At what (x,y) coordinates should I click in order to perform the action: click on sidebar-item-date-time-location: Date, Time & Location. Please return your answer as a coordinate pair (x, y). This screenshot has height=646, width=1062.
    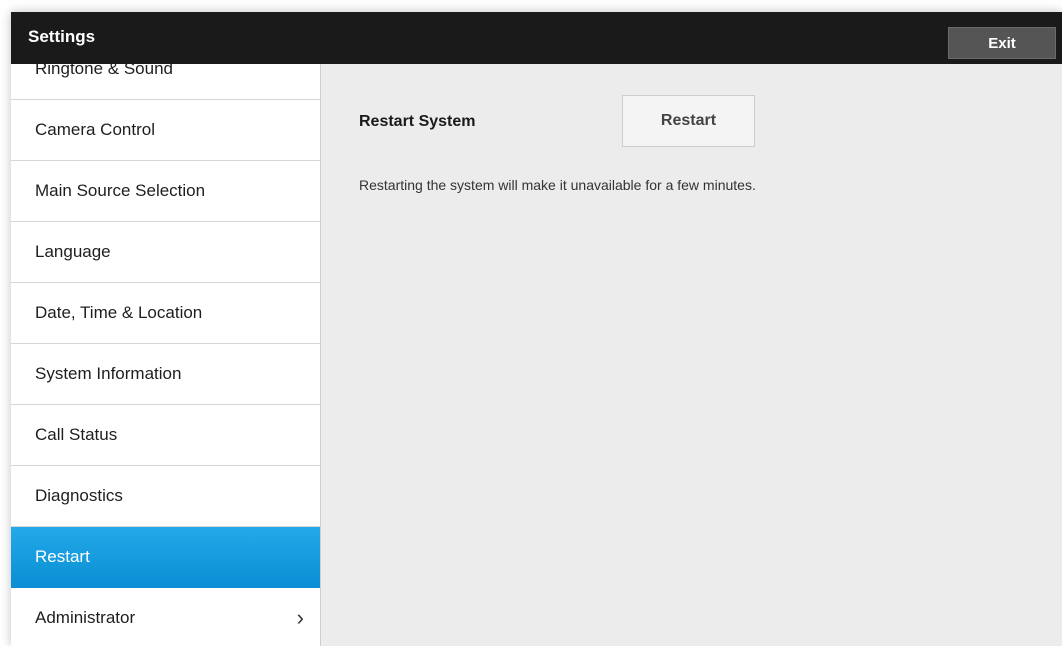
    Looking at the image, I should click on (165, 313).